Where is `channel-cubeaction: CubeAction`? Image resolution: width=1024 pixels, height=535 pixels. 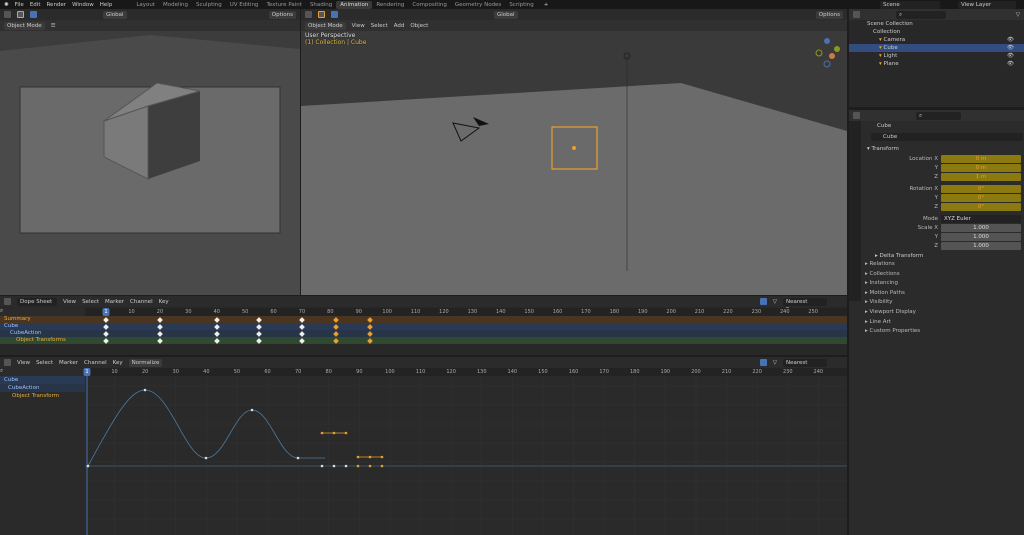
channel-cubeaction: CubeAction is located at coordinates (25, 333).